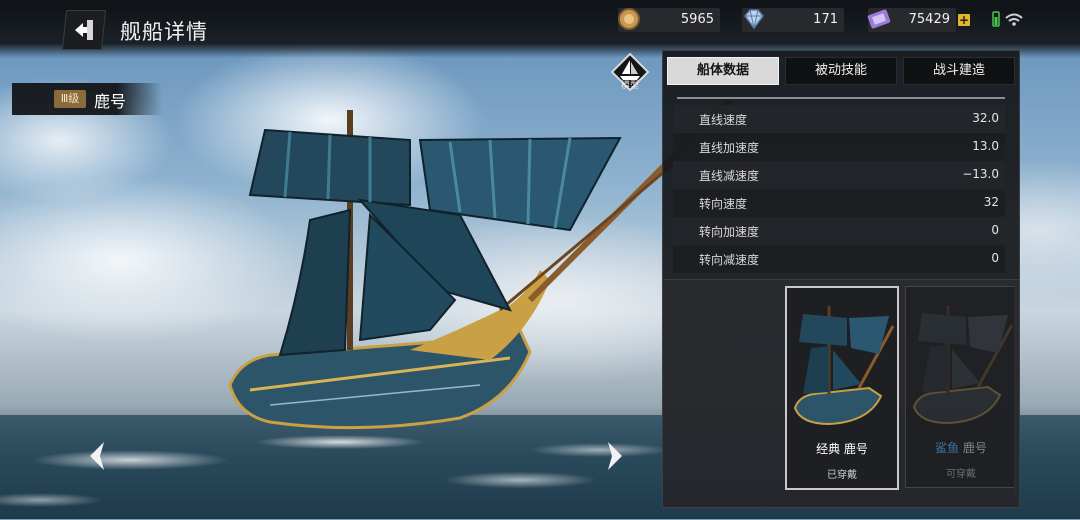 Image resolution: width=1080 pixels, height=520 pixels. I want to click on status-icons, so click(1007, 19).